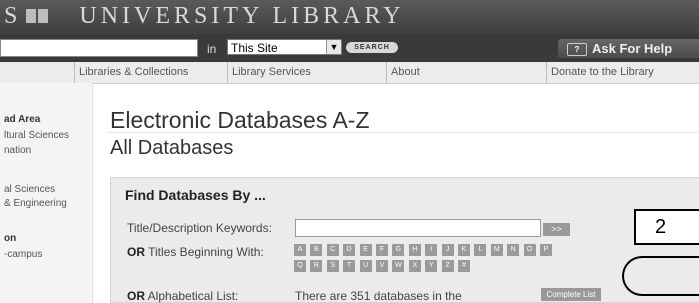 This screenshot has width=699, height=303. I want to click on titles-beginning-label: OR Titles Beginning With:, so click(195, 252).